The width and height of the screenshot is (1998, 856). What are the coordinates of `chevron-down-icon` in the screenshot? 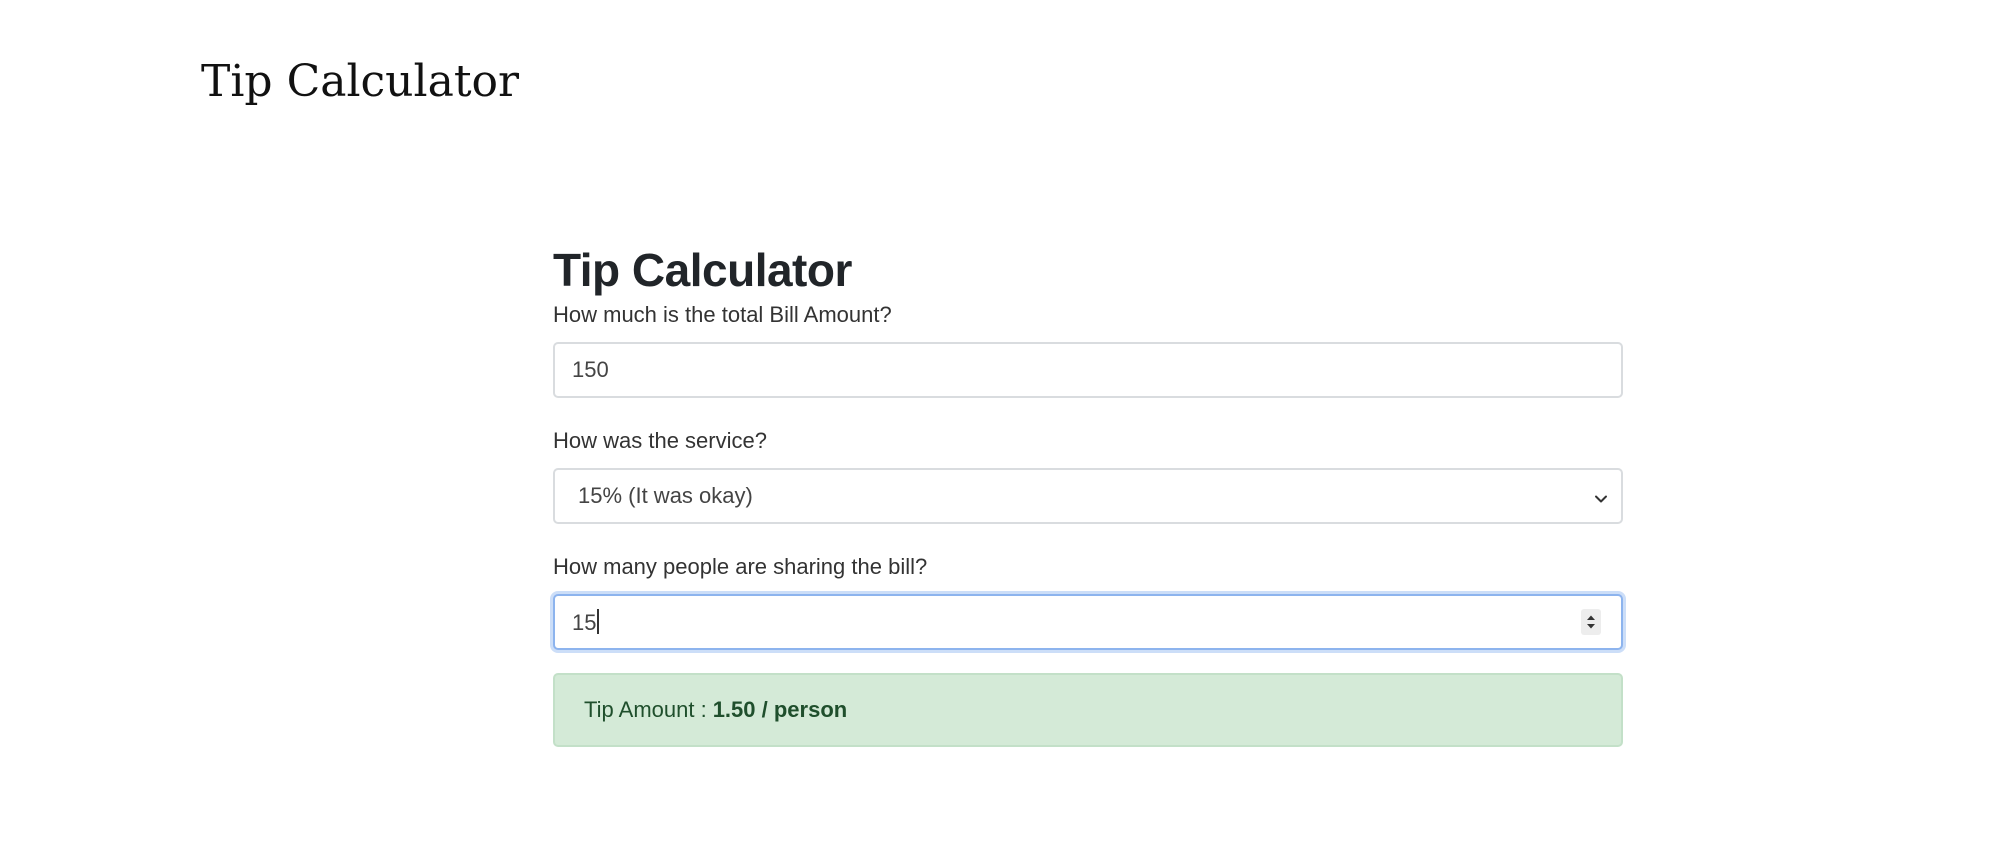 It's located at (1601, 495).